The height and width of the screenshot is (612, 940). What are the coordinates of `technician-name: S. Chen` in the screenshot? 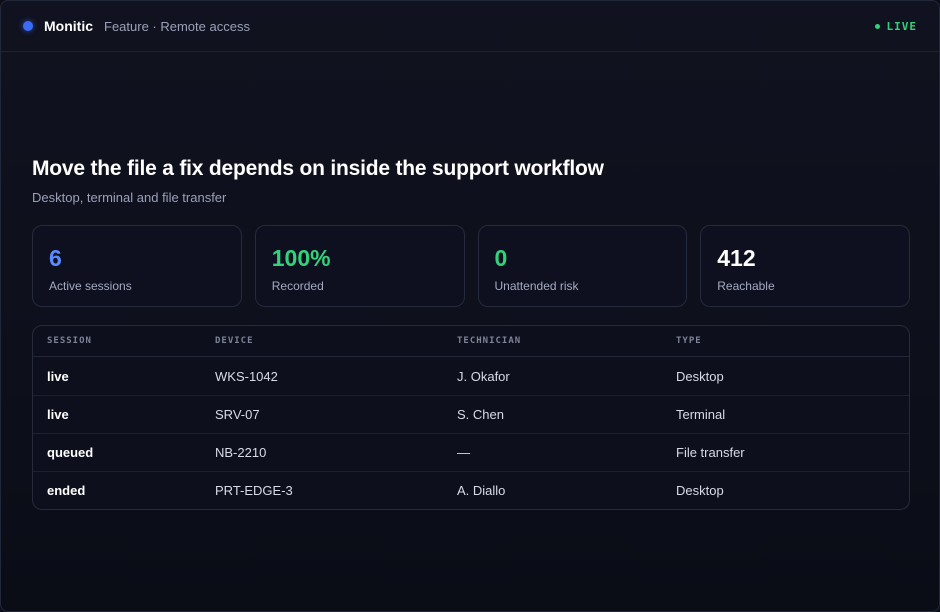 It's located at (480, 414).